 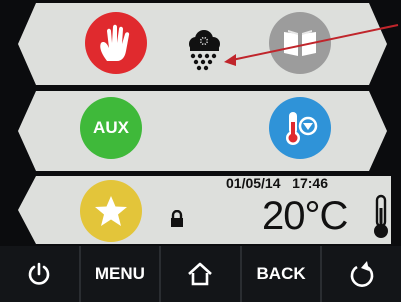 What do you see at coordinates (204, 50) in the screenshot?
I see `snow-cloud-icon` at bounding box center [204, 50].